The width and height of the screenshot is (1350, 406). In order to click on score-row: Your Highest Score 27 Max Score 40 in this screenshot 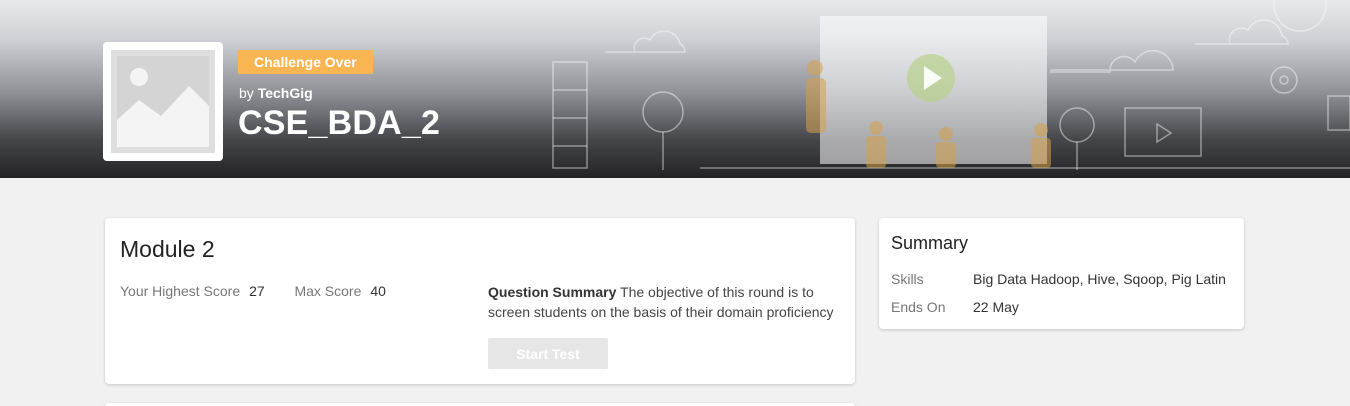, I will do `click(253, 291)`.